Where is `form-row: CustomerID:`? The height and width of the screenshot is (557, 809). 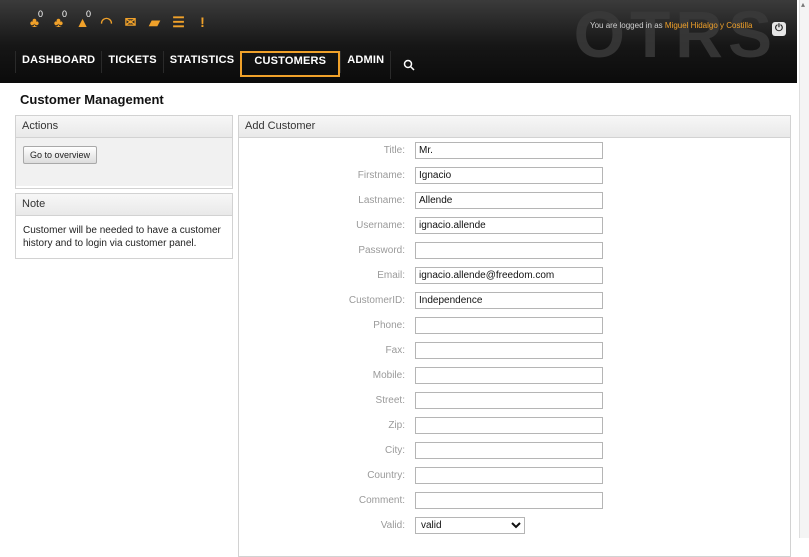
form-row: CustomerID: is located at coordinates (514, 301).